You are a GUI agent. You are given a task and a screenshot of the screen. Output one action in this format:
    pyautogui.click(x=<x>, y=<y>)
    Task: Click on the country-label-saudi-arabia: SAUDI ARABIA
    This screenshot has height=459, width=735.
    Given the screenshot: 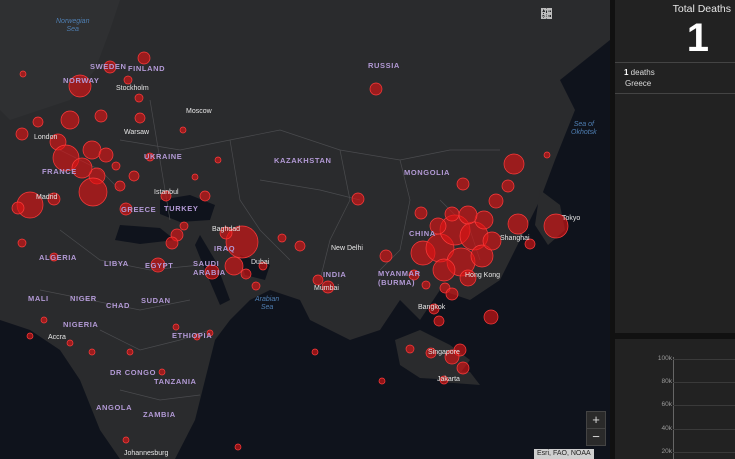 What is the action you would take?
    pyautogui.click(x=209, y=268)
    